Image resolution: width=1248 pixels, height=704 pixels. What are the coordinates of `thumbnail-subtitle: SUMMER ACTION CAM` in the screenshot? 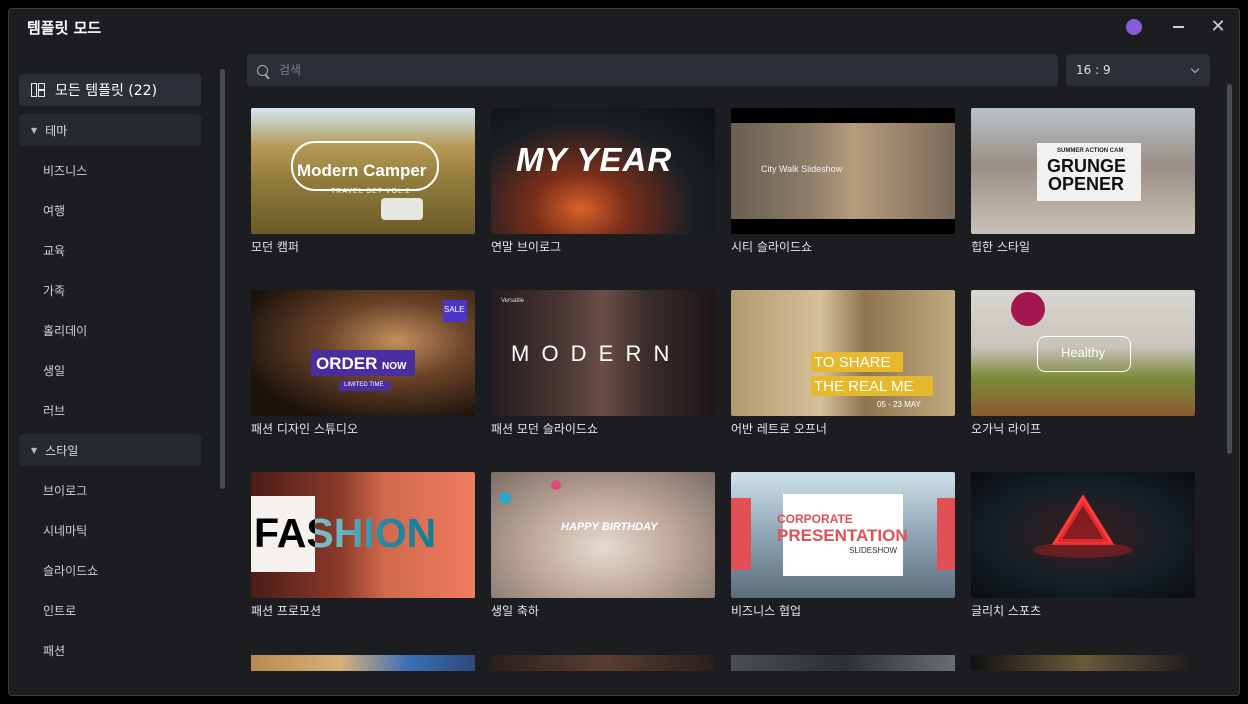 It's located at (1090, 151).